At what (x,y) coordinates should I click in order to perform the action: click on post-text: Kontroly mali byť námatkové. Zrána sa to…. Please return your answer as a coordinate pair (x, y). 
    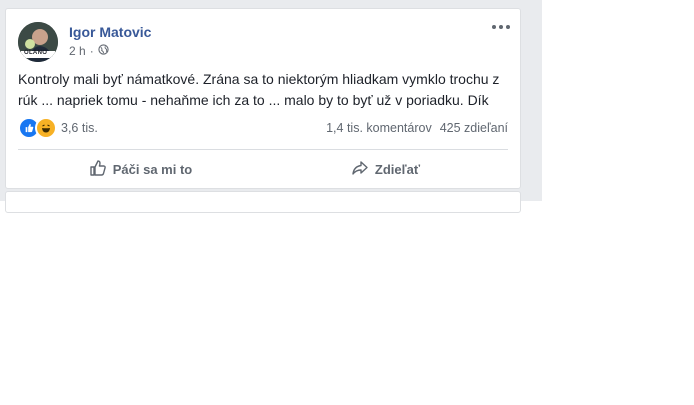
    Looking at the image, I should click on (259, 89).